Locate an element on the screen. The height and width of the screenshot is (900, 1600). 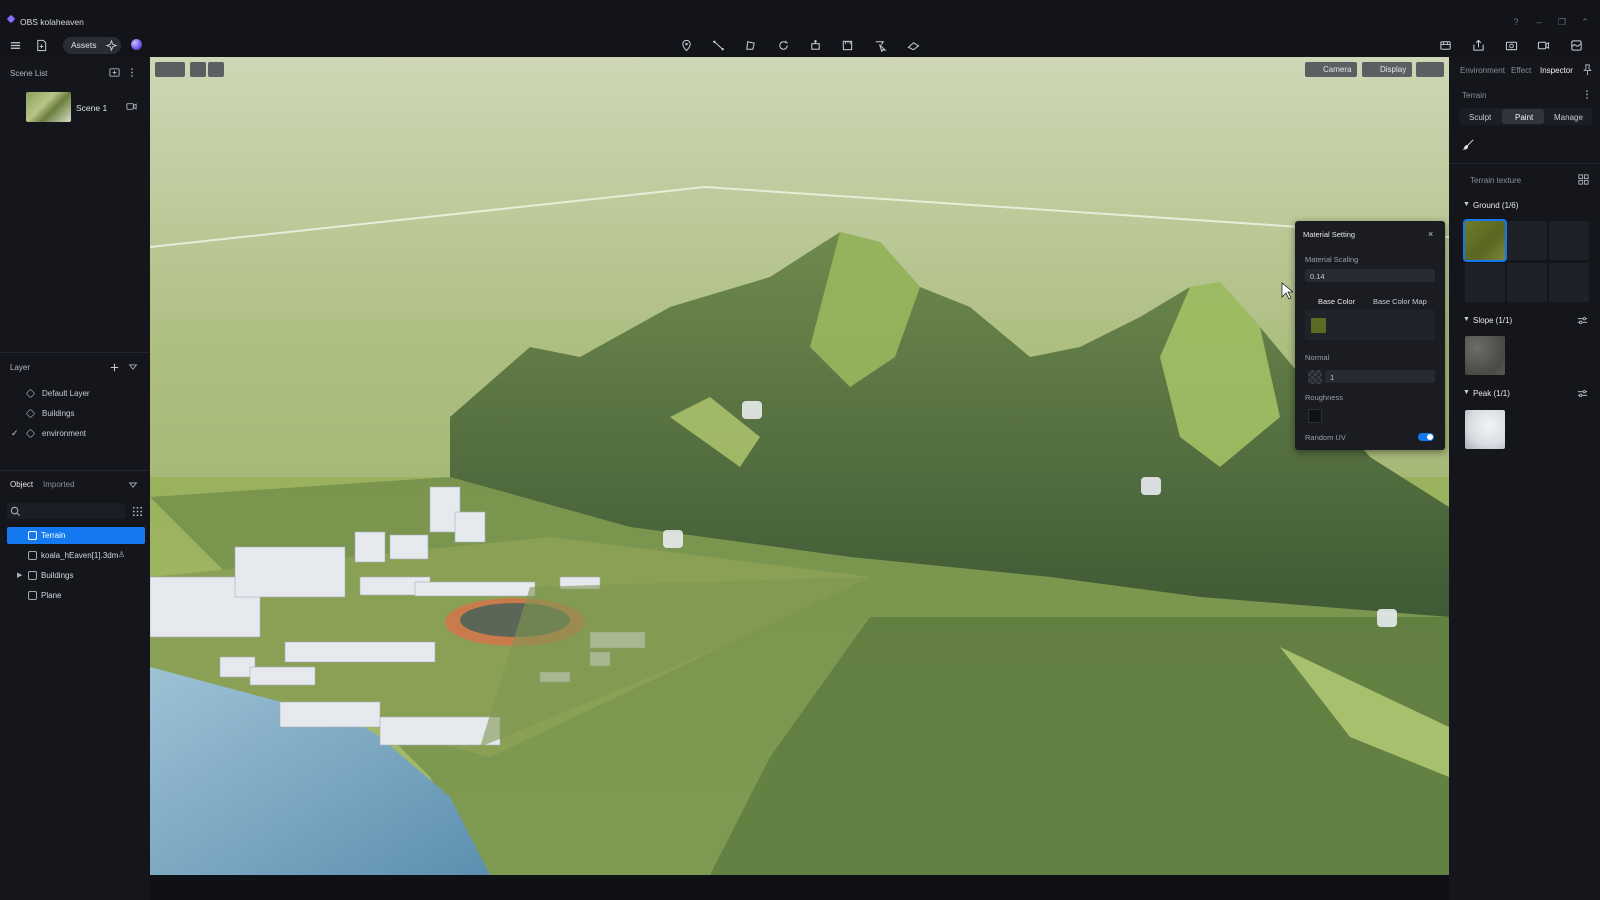
scene-more-icon is located at coordinates (132, 72).